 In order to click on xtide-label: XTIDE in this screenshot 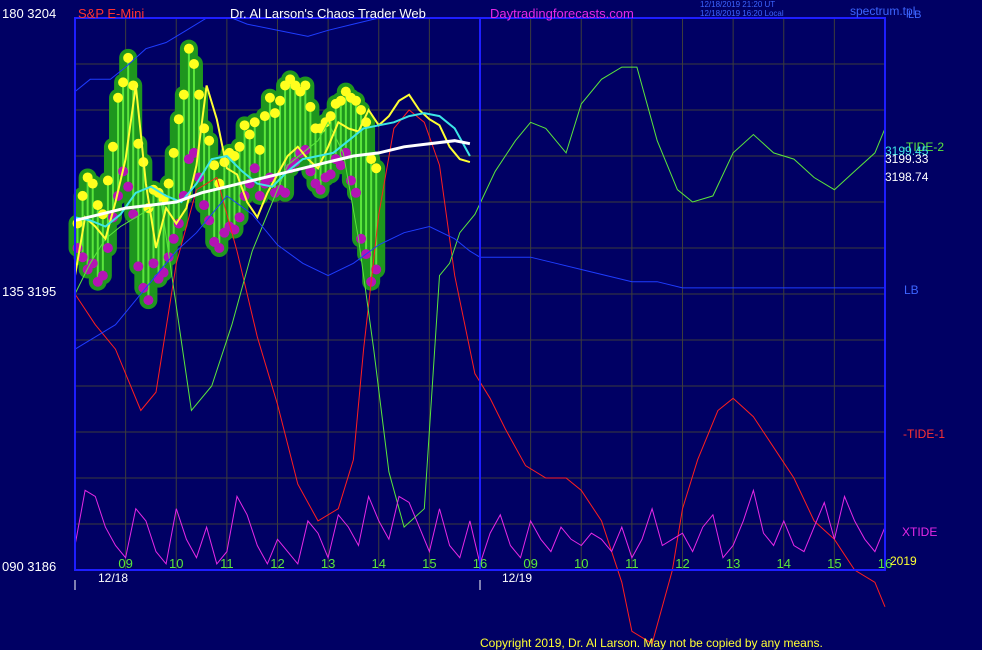, I will do `click(920, 532)`.